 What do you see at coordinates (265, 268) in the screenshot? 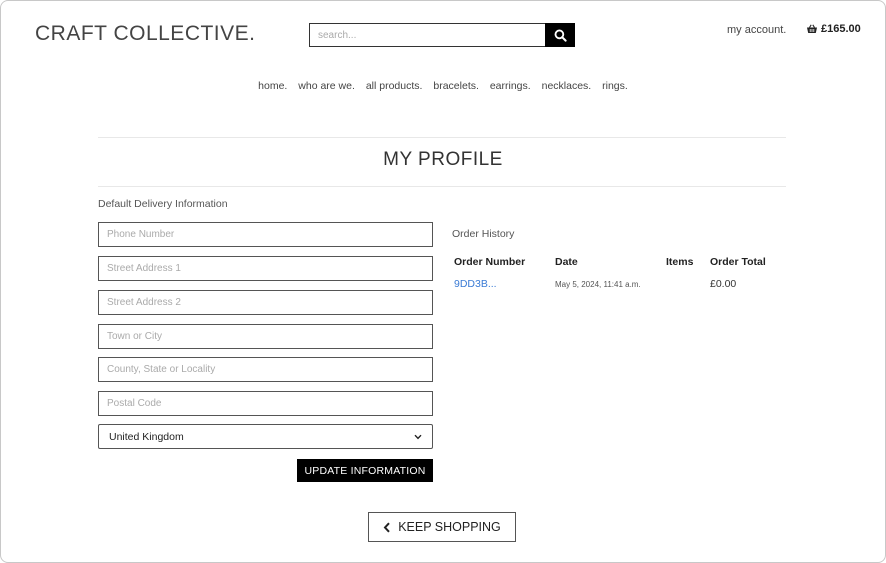
I see `street-address-1-field: Street Address 1` at bounding box center [265, 268].